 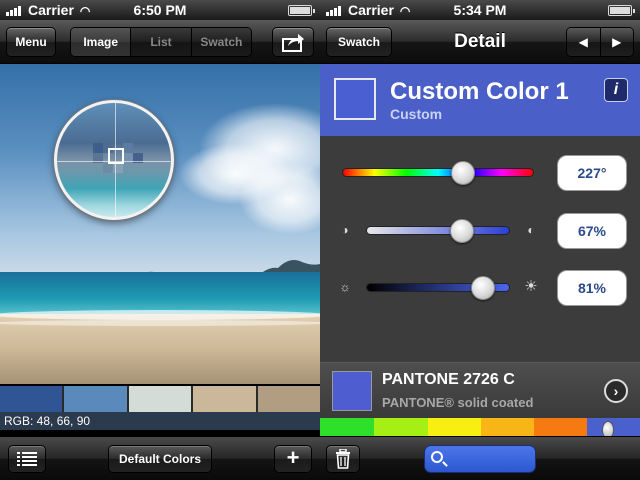 What do you see at coordinates (531, 230) in the screenshot?
I see `high-saturation-icon: ◐` at bounding box center [531, 230].